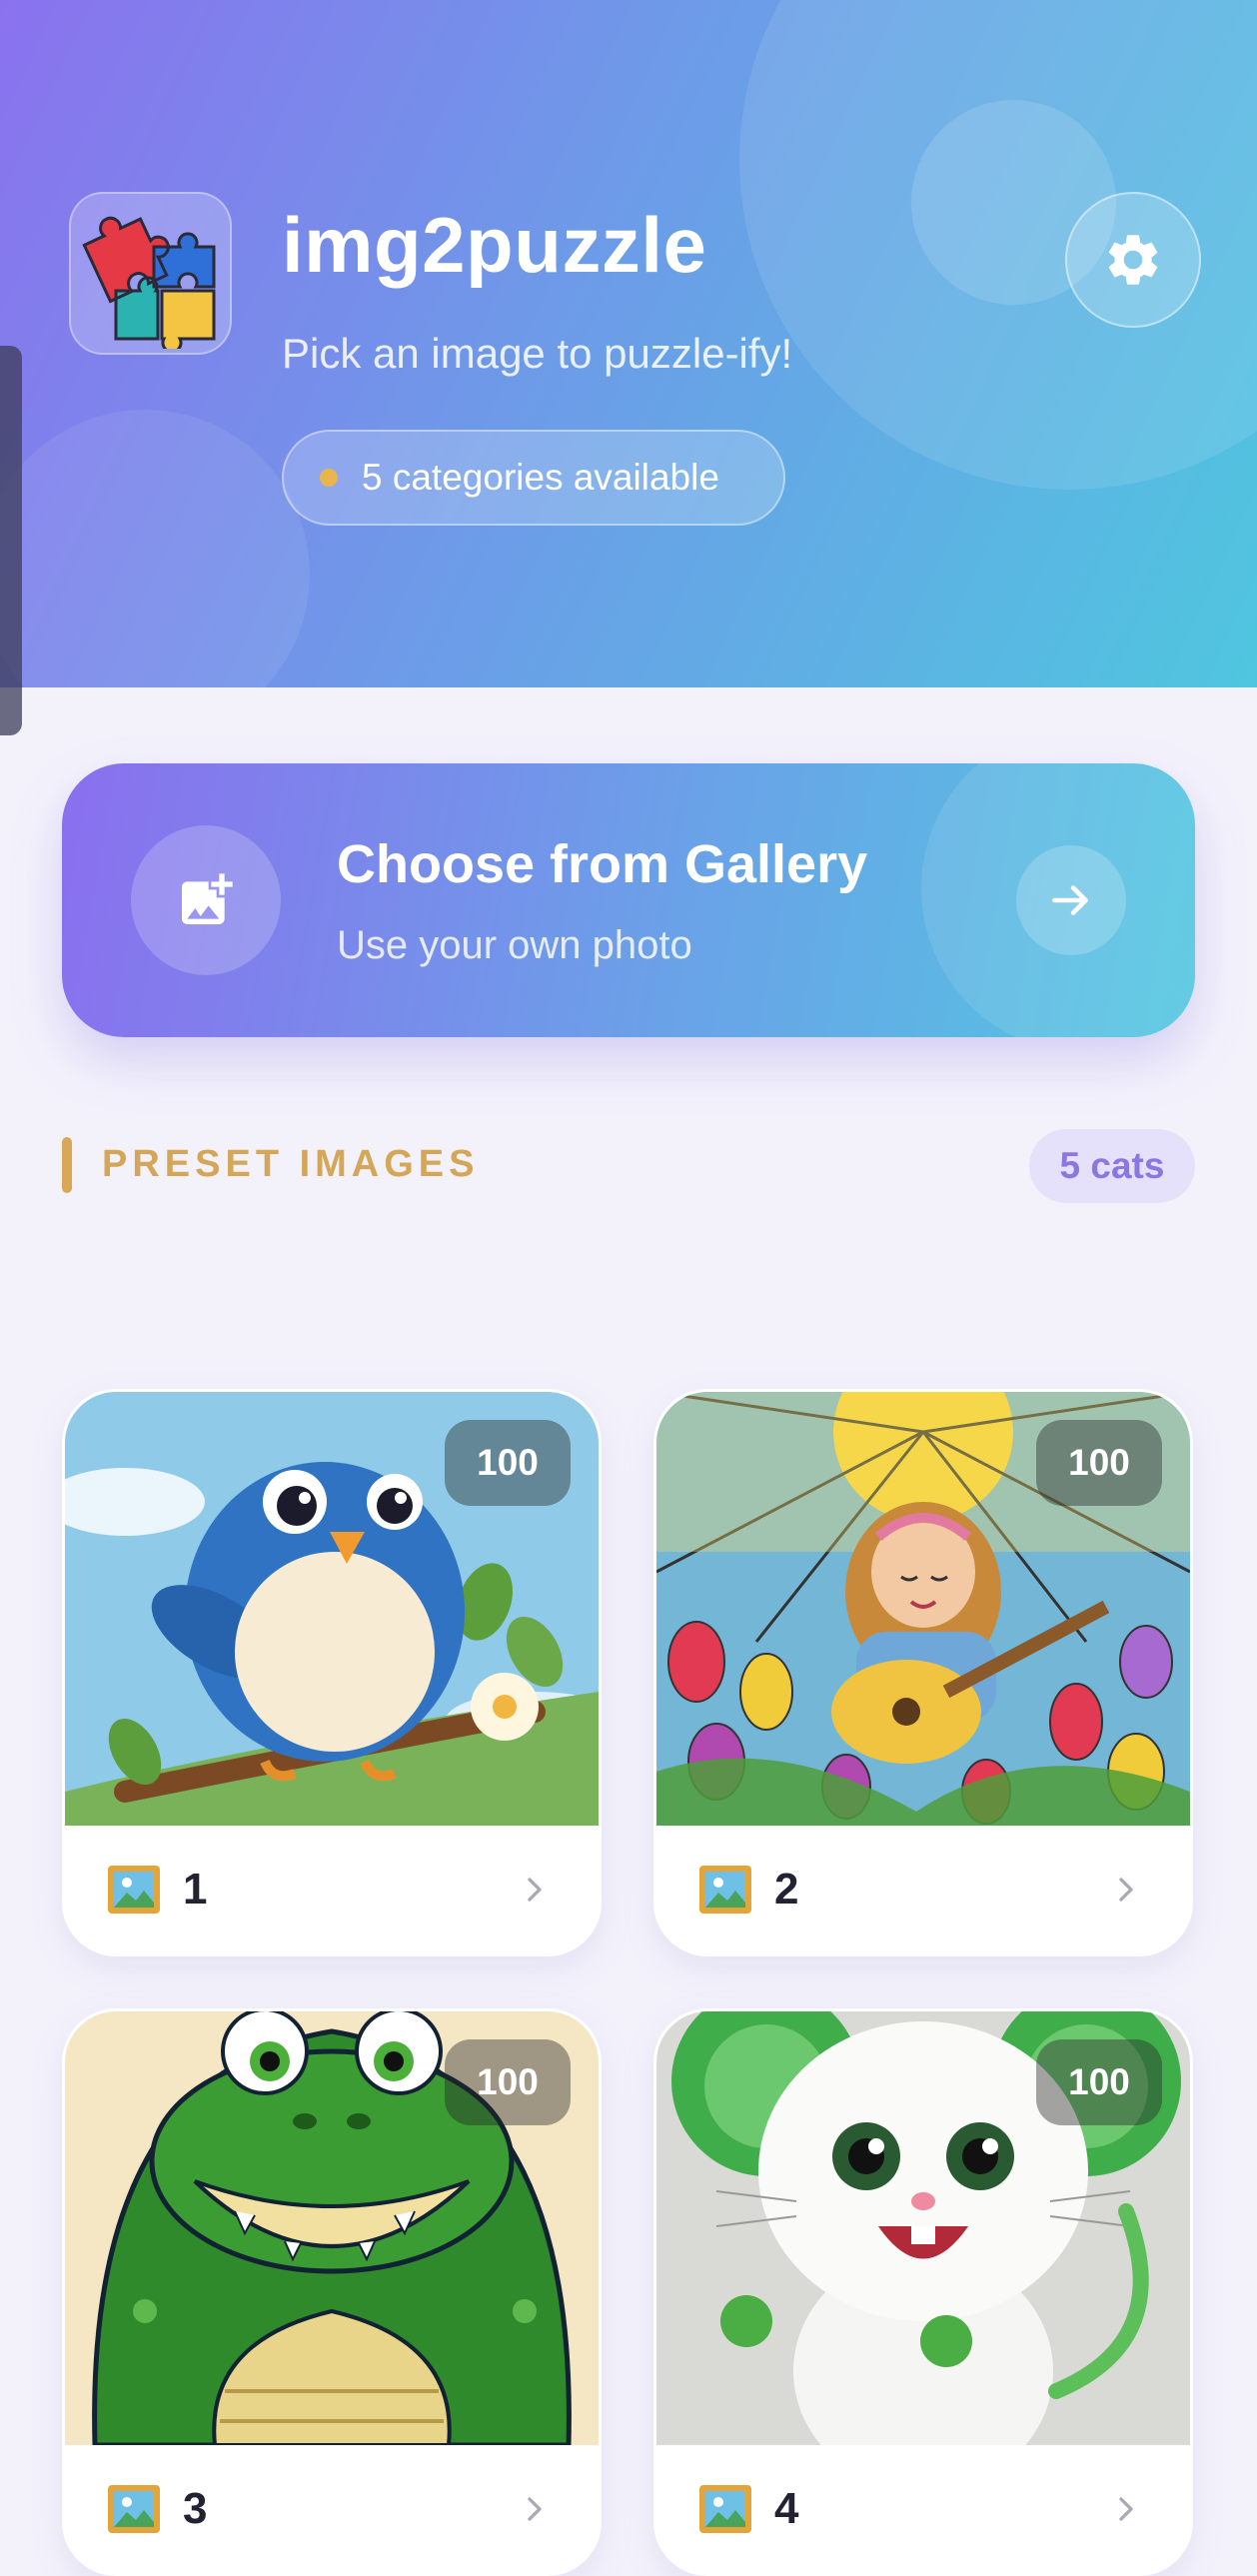 Image resolution: width=1257 pixels, height=2576 pixels. What do you see at coordinates (786, 1889) in the screenshot?
I see `card-label: 2` at bounding box center [786, 1889].